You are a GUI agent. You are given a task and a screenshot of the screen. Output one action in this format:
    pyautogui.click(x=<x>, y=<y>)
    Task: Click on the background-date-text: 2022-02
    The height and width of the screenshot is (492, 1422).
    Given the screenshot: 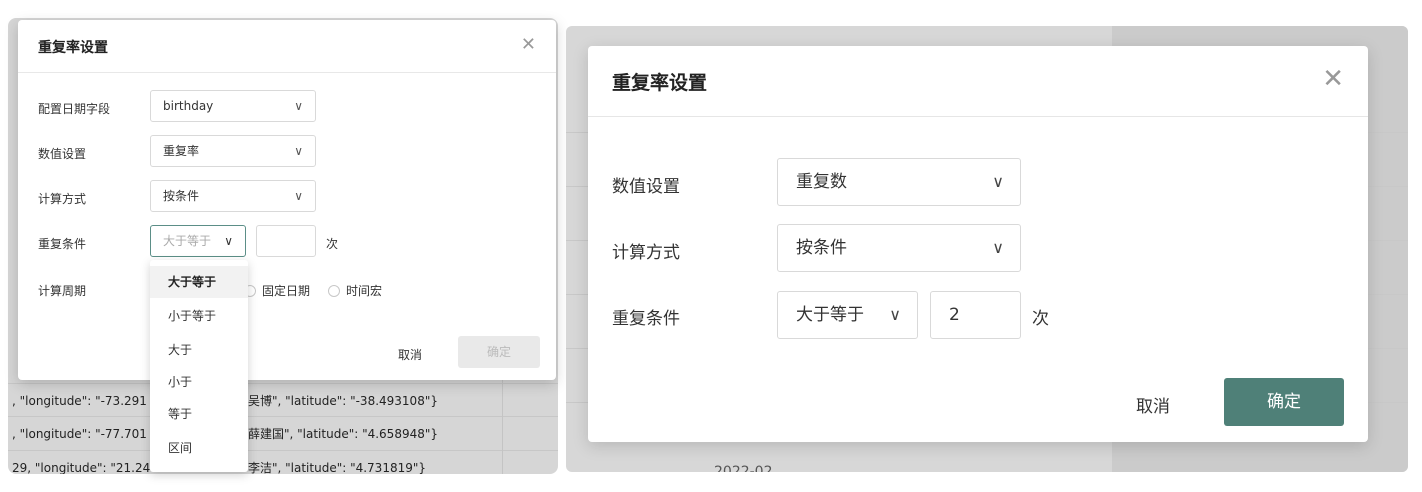 What is the action you would take?
    pyautogui.click(x=743, y=468)
    